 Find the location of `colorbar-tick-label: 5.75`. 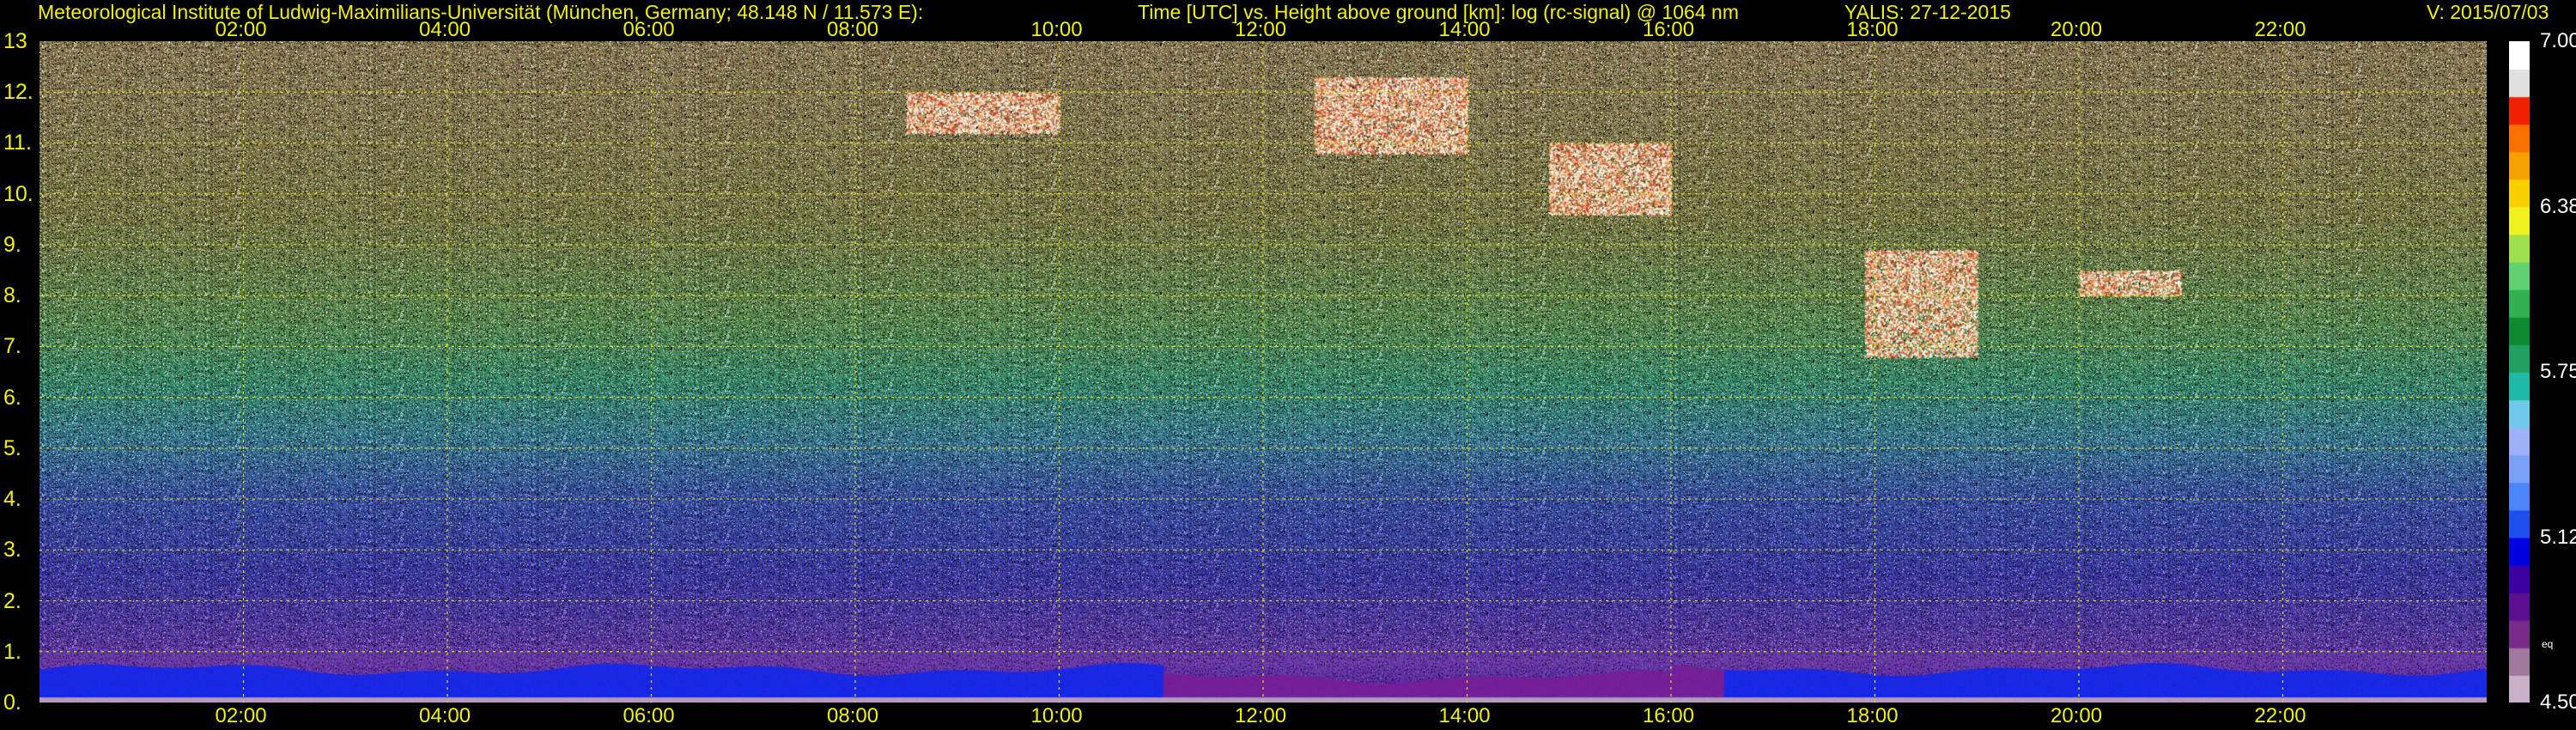

colorbar-tick-label: 5.75 is located at coordinates (2558, 371).